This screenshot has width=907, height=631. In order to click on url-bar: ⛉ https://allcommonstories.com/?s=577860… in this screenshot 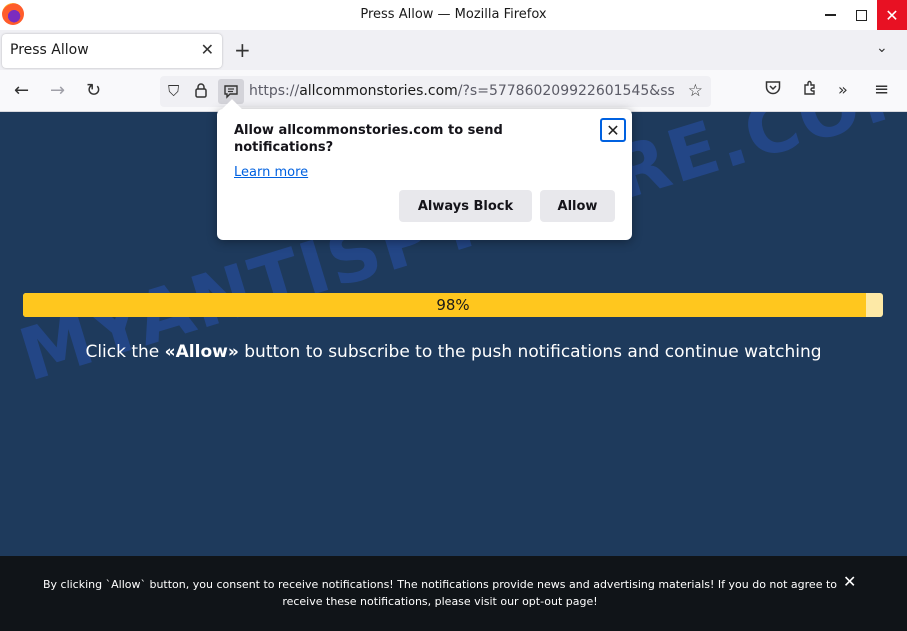, I will do `click(435, 91)`.